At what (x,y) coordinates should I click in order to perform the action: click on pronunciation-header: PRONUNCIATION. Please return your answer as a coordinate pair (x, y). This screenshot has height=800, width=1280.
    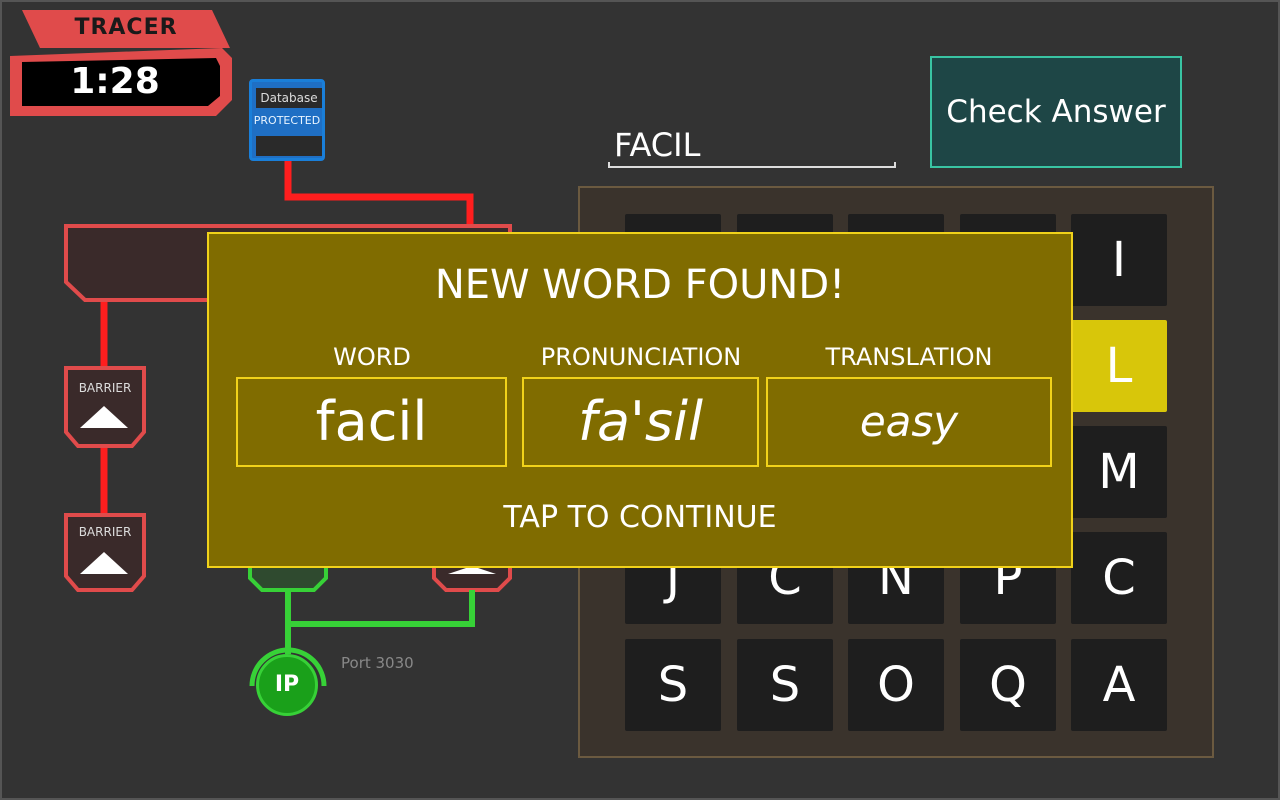
    Looking at the image, I should click on (641, 357).